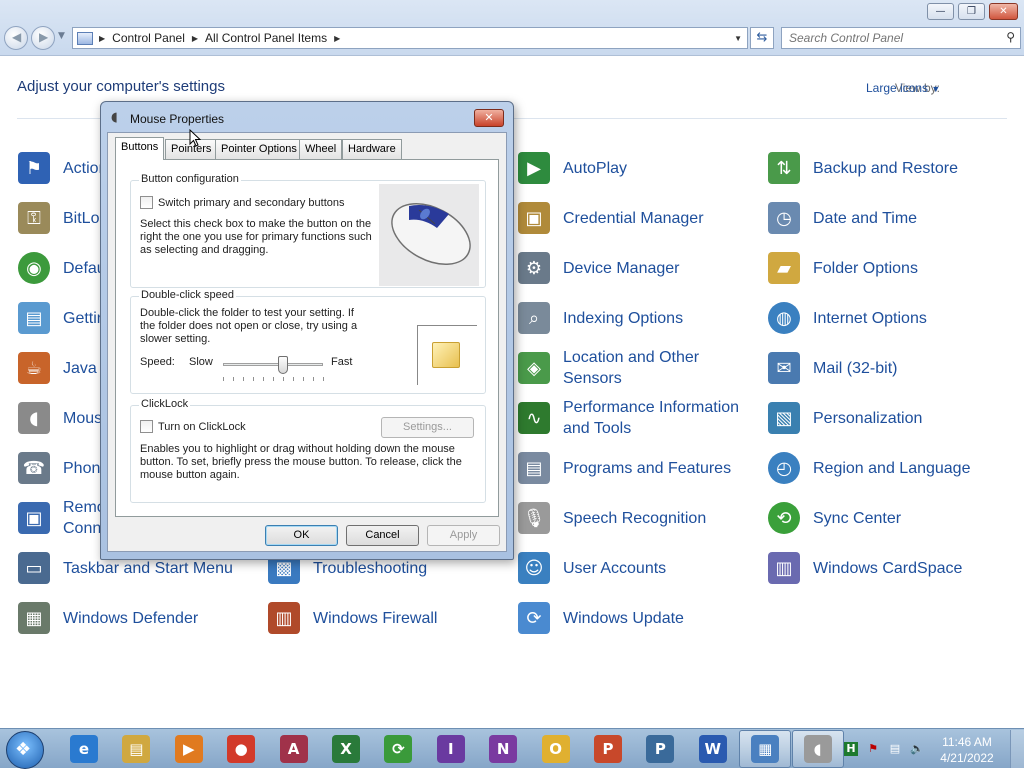 The height and width of the screenshot is (769, 1024). I want to click on chevron-down-icon: ▼, so click(935, 89).